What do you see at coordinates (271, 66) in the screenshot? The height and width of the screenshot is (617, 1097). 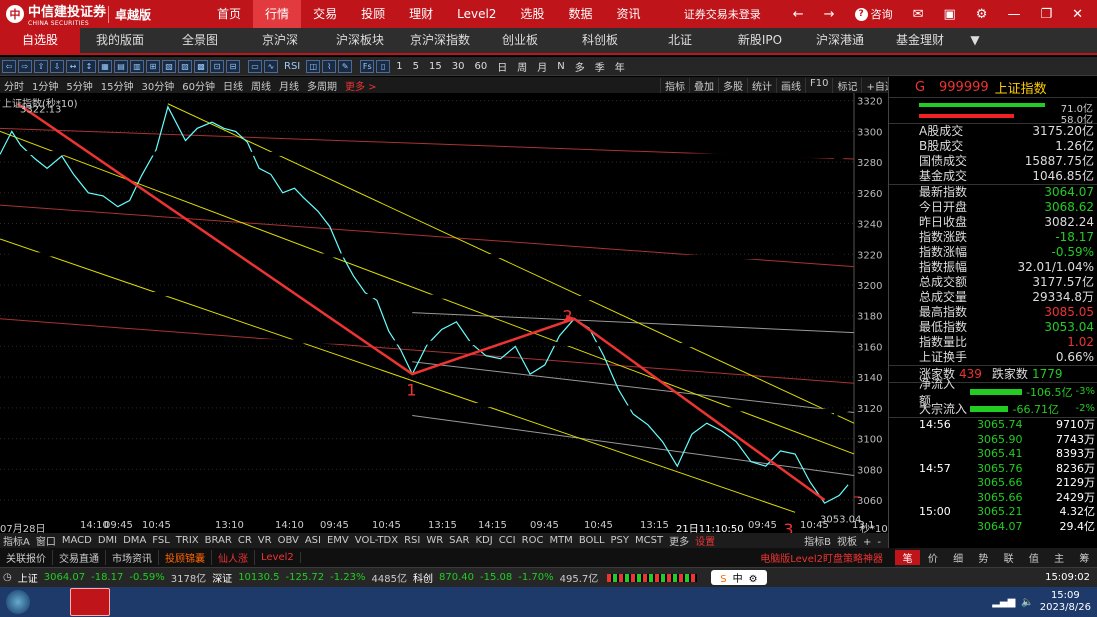 I see `tool-draw-1: ∿` at bounding box center [271, 66].